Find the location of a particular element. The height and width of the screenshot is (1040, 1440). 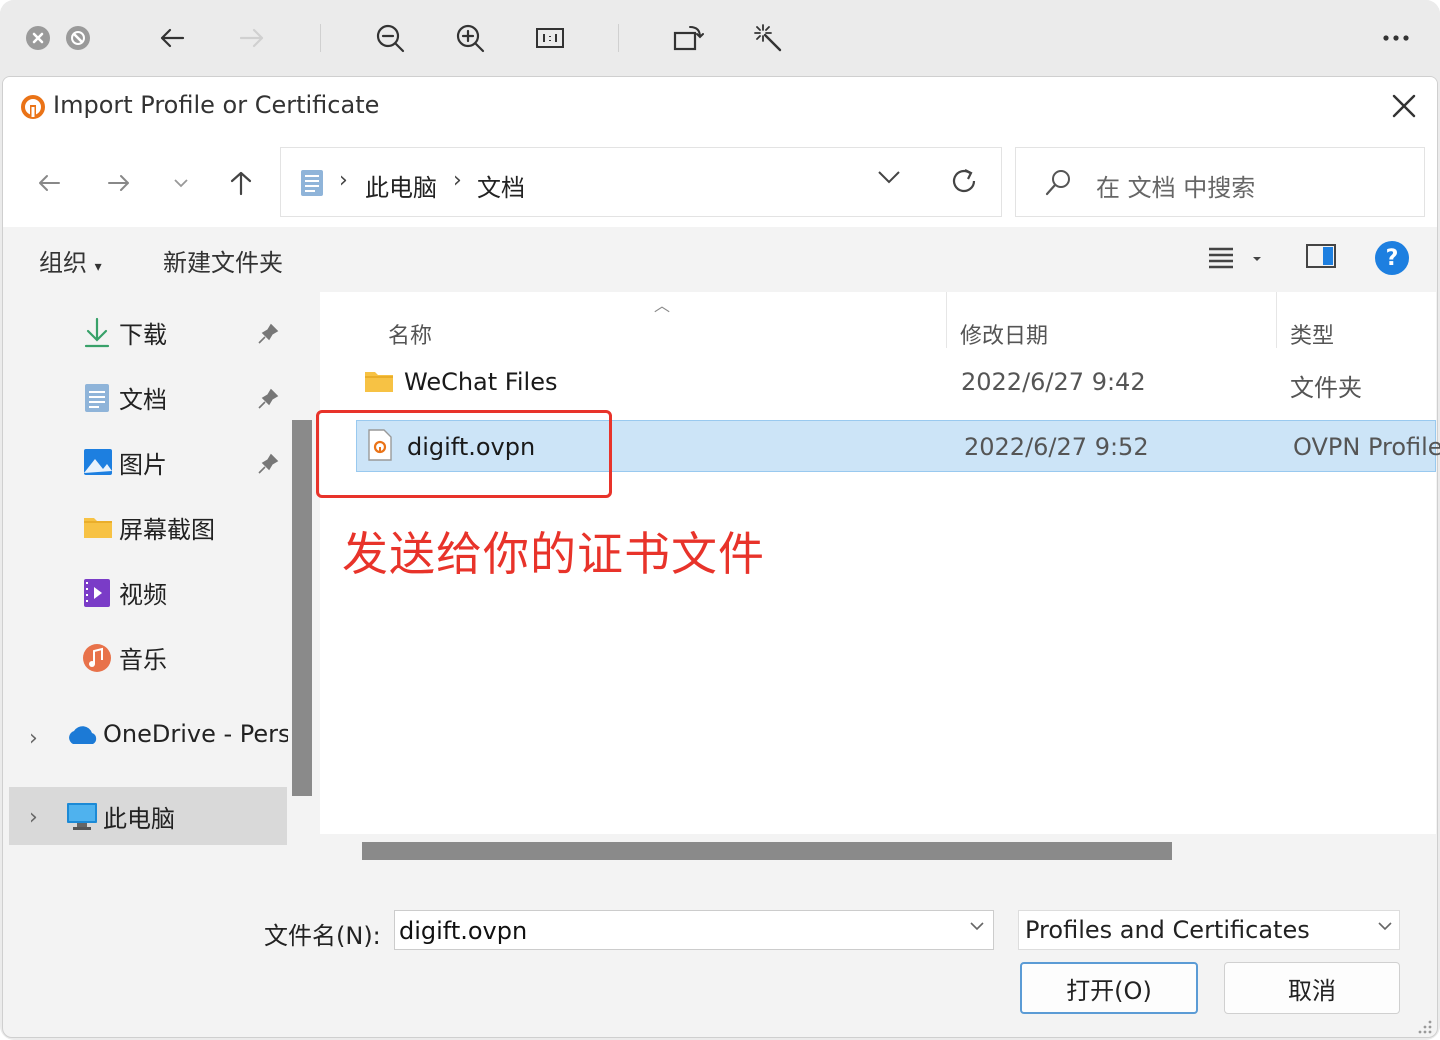

close-icon is located at coordinates (1404, 106).